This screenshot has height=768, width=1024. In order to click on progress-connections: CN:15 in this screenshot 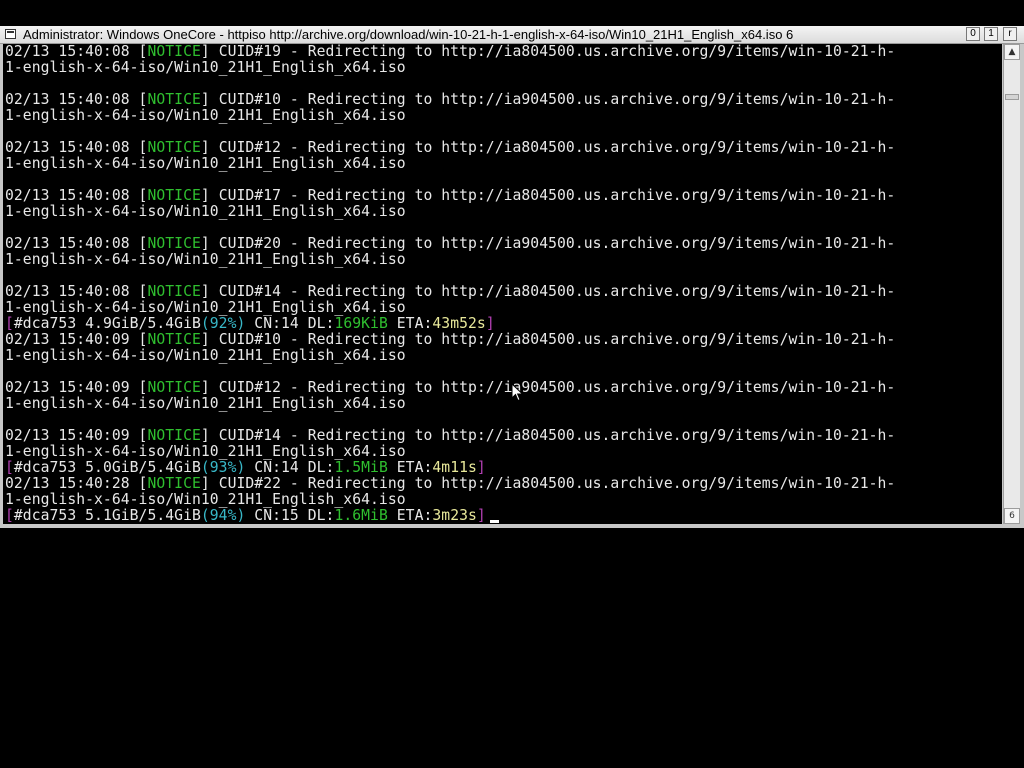, I will do `click(276, 515)`.